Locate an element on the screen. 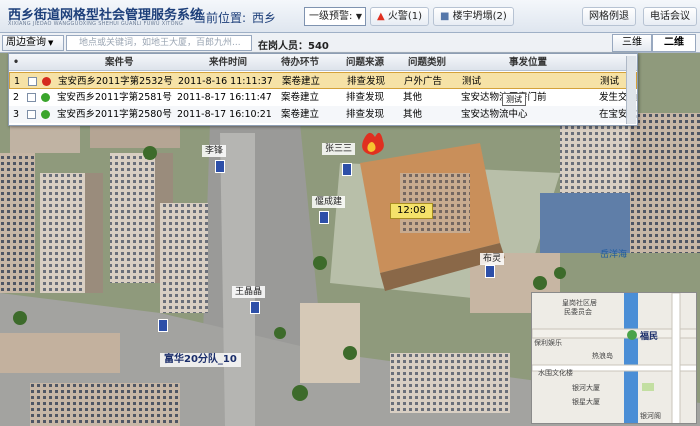 This screenshot has height=426, width=700. minimap-label: 保利娱乐 is located at coordinates (548, 343).